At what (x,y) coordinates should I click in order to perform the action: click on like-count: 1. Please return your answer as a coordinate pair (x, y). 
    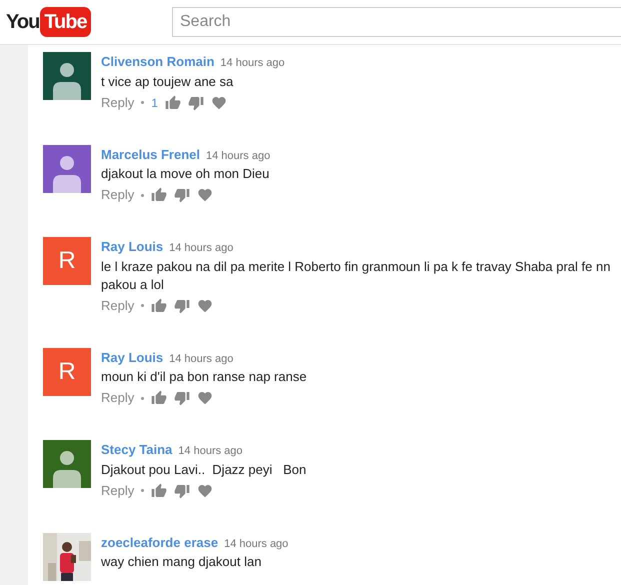
    Looking at the image, I should click on (154, 103).